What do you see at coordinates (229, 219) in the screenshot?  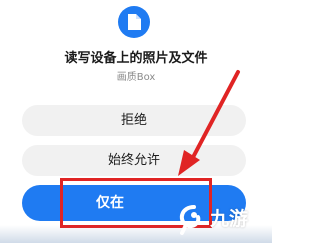 I see `watermark-text: 九游` at bounding box center [229, 219].